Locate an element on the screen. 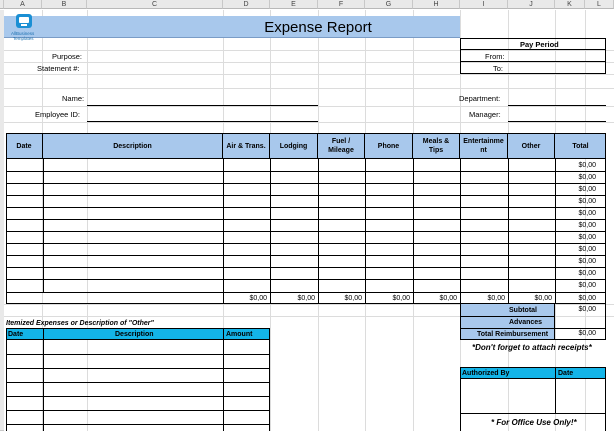 Image resolution: width=614 pixels, height=431 pixels. header-fuel-mileage: Fuel / Mileage is located at coordinates (341, 146).